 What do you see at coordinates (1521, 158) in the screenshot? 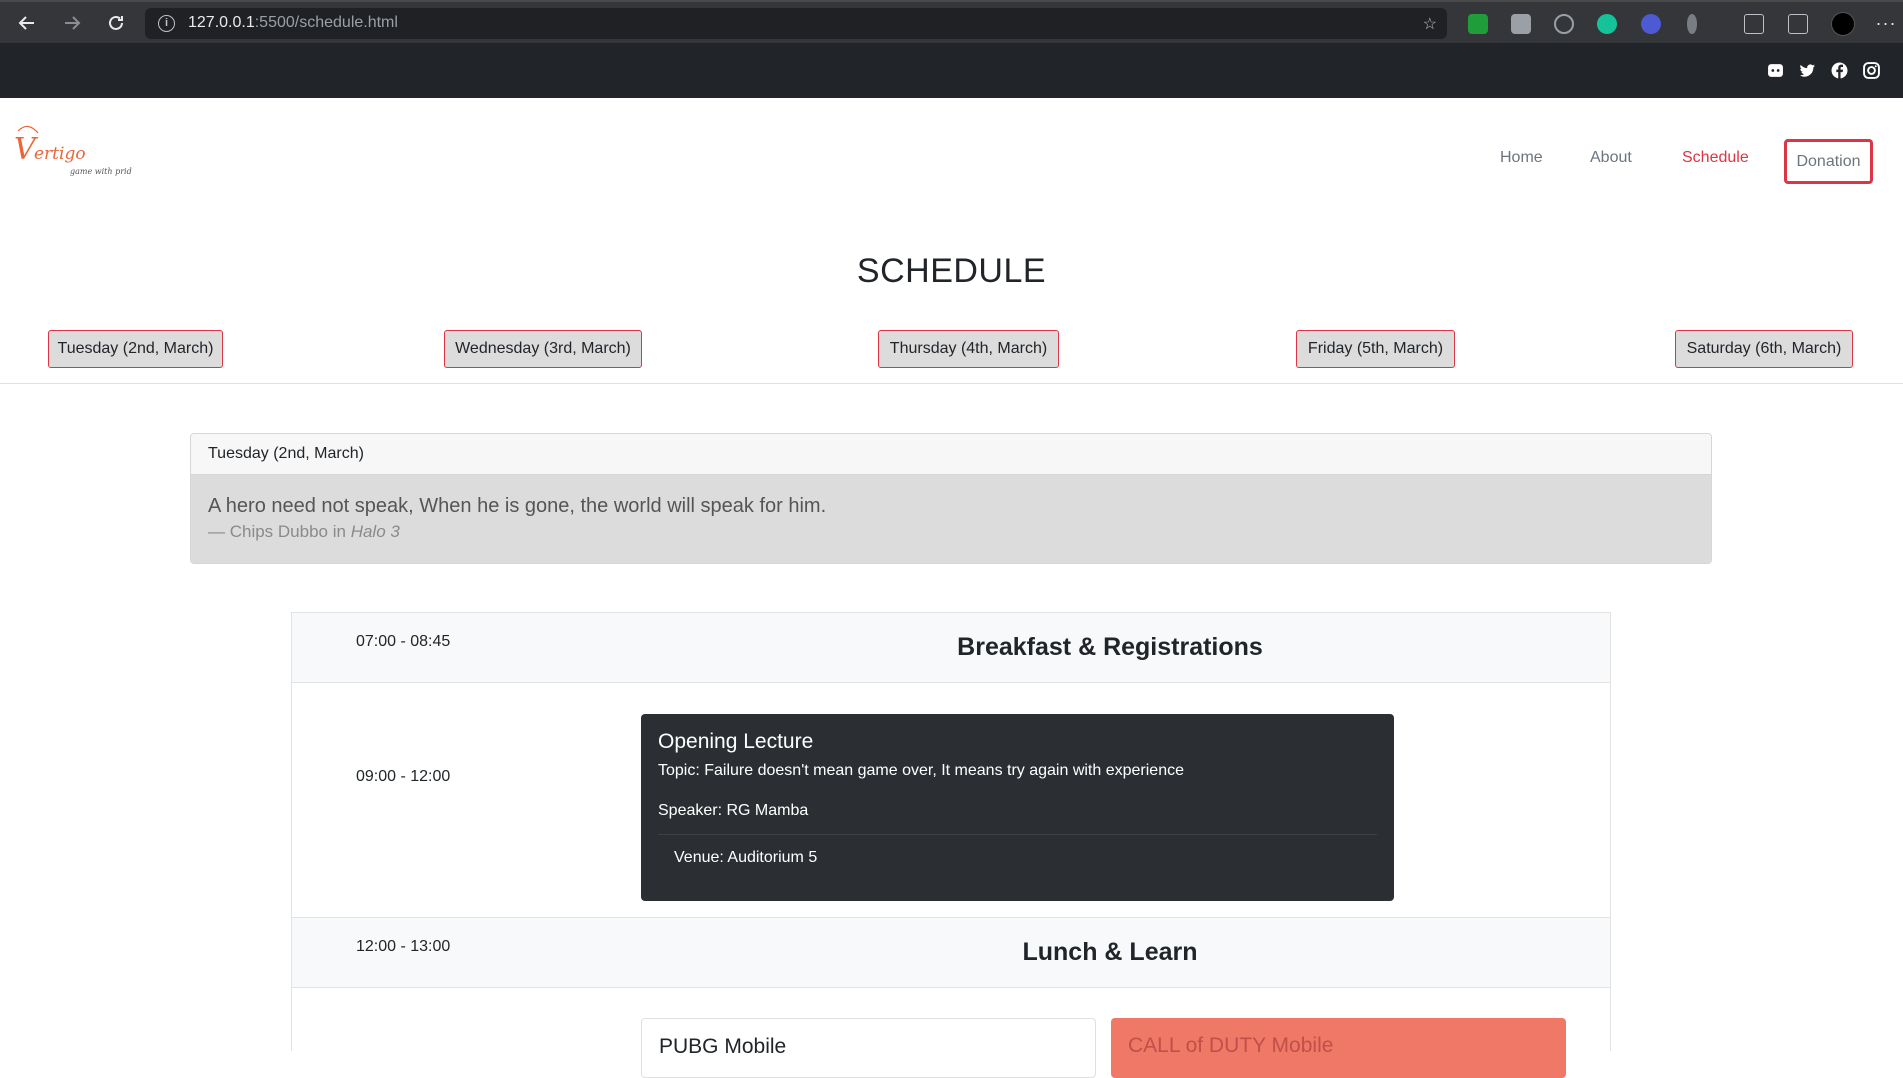
I see `nav-home: Home` at bounding box center [1521, 158].